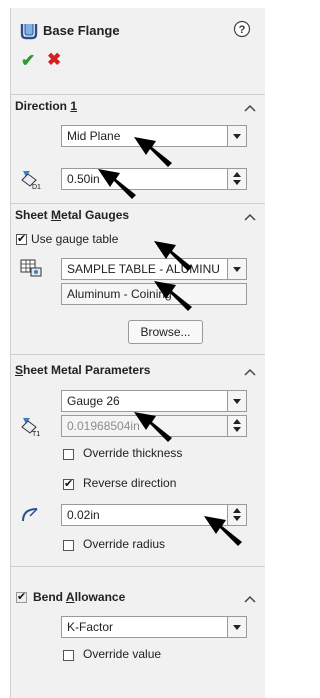  Describe the element at coordinates (31, 268) in the screenshot. I see `gauge-table-icon` at that location.